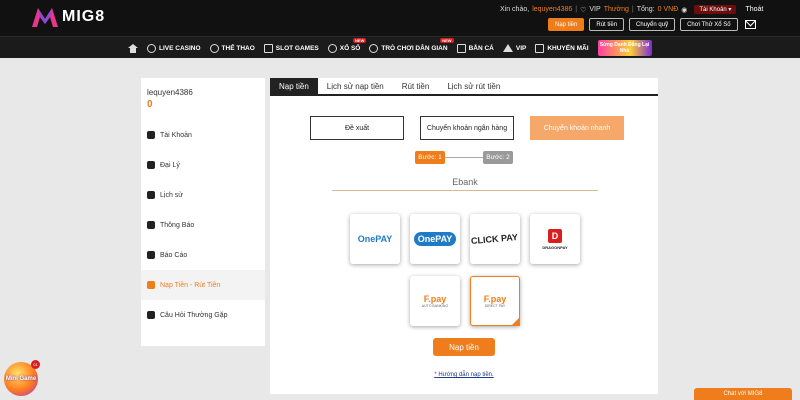 The height and width of the screenshot is (400, 800). I want to click on new-badge: NEW, so click(360, 40).